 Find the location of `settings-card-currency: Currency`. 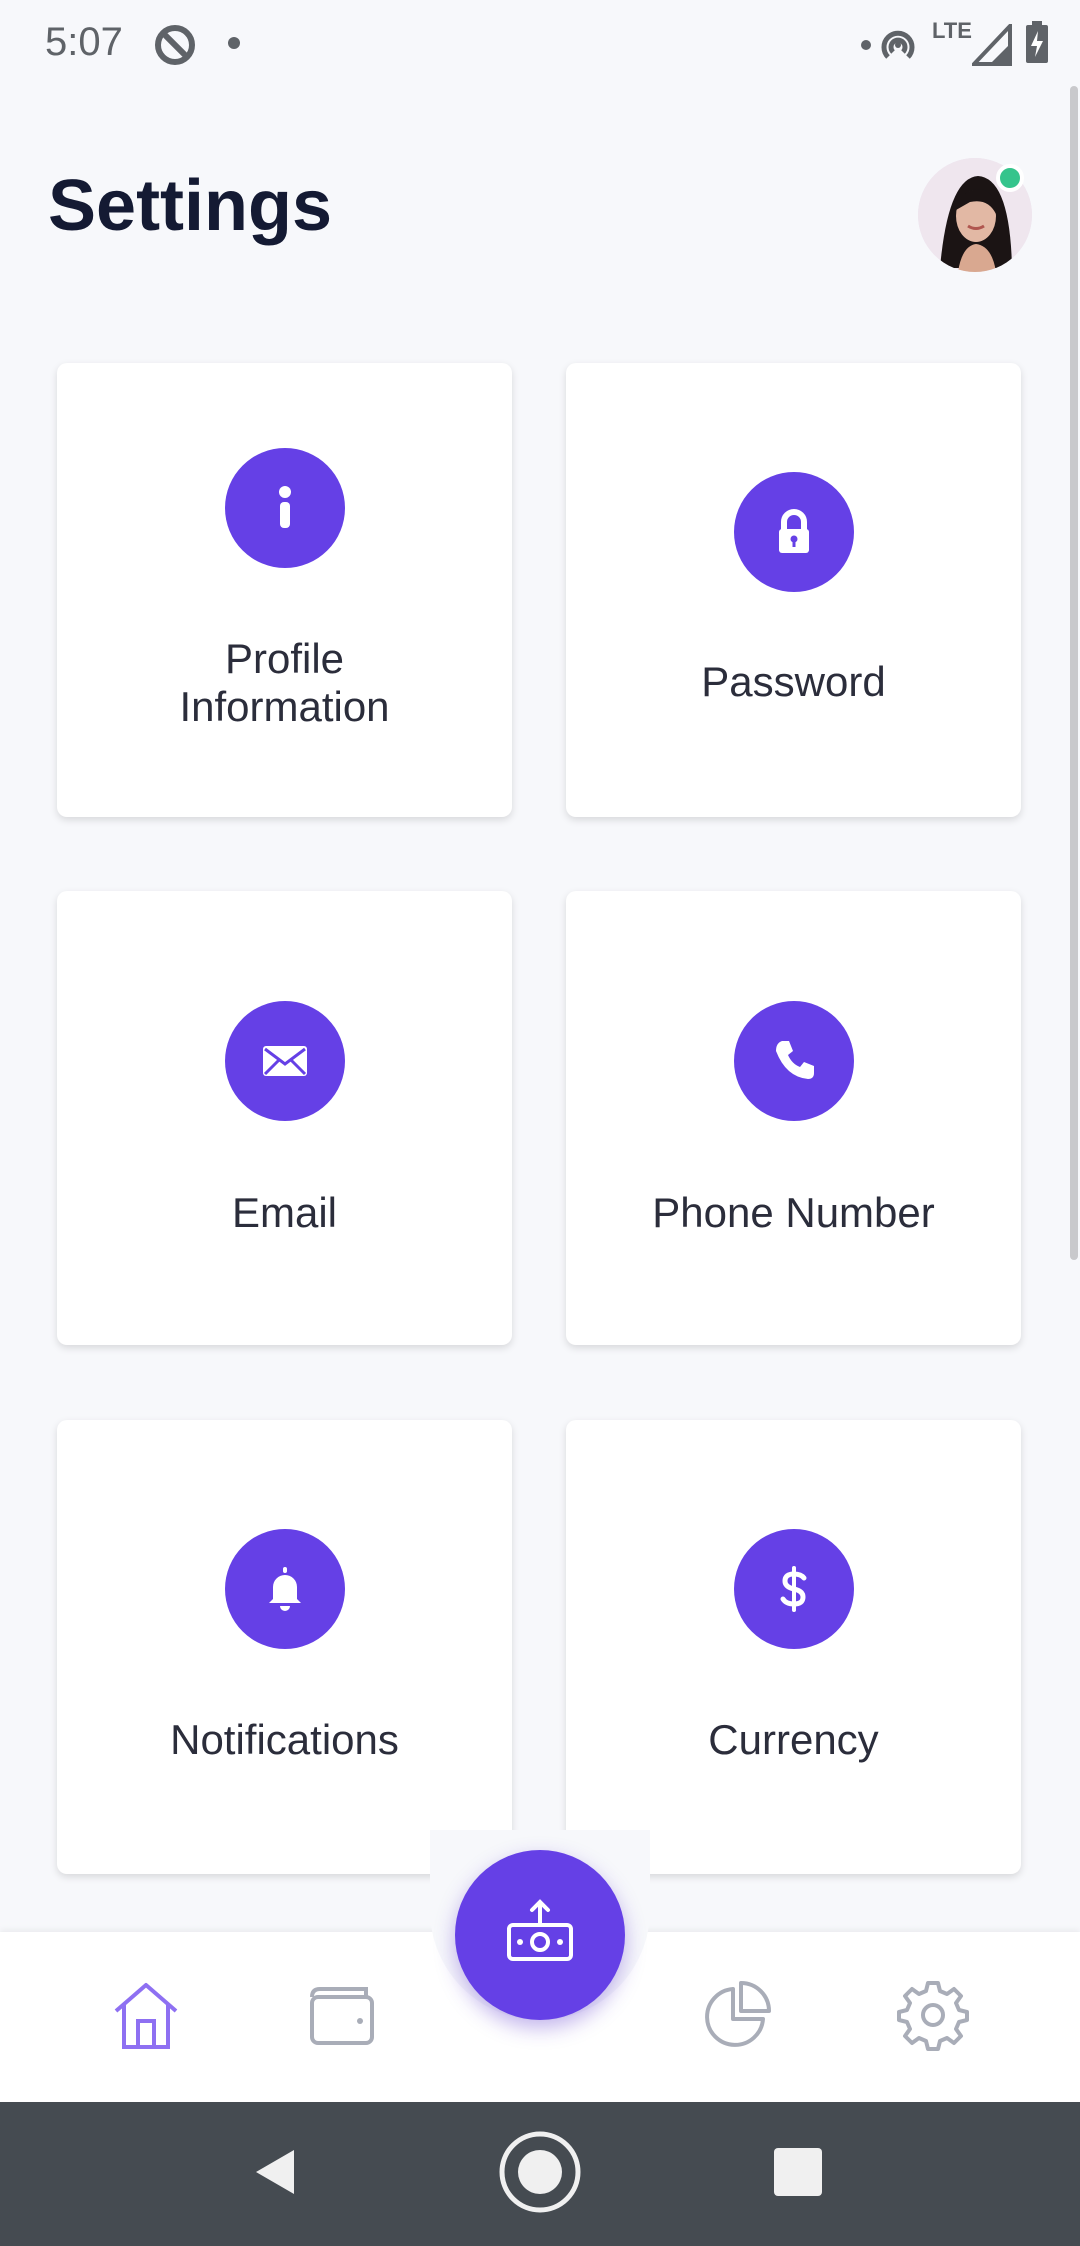

settings-card-currency: Currency is located at coordinates (793, 1647).